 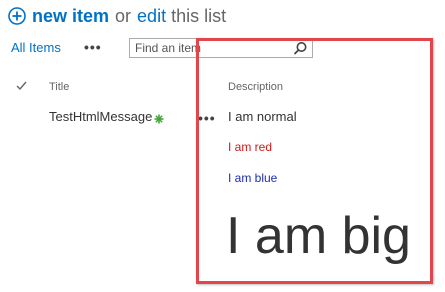 What do you see at coordinates (255, 87) in the screenshot?
I see `column-header-description: Description` at bounding box center [255, 87].